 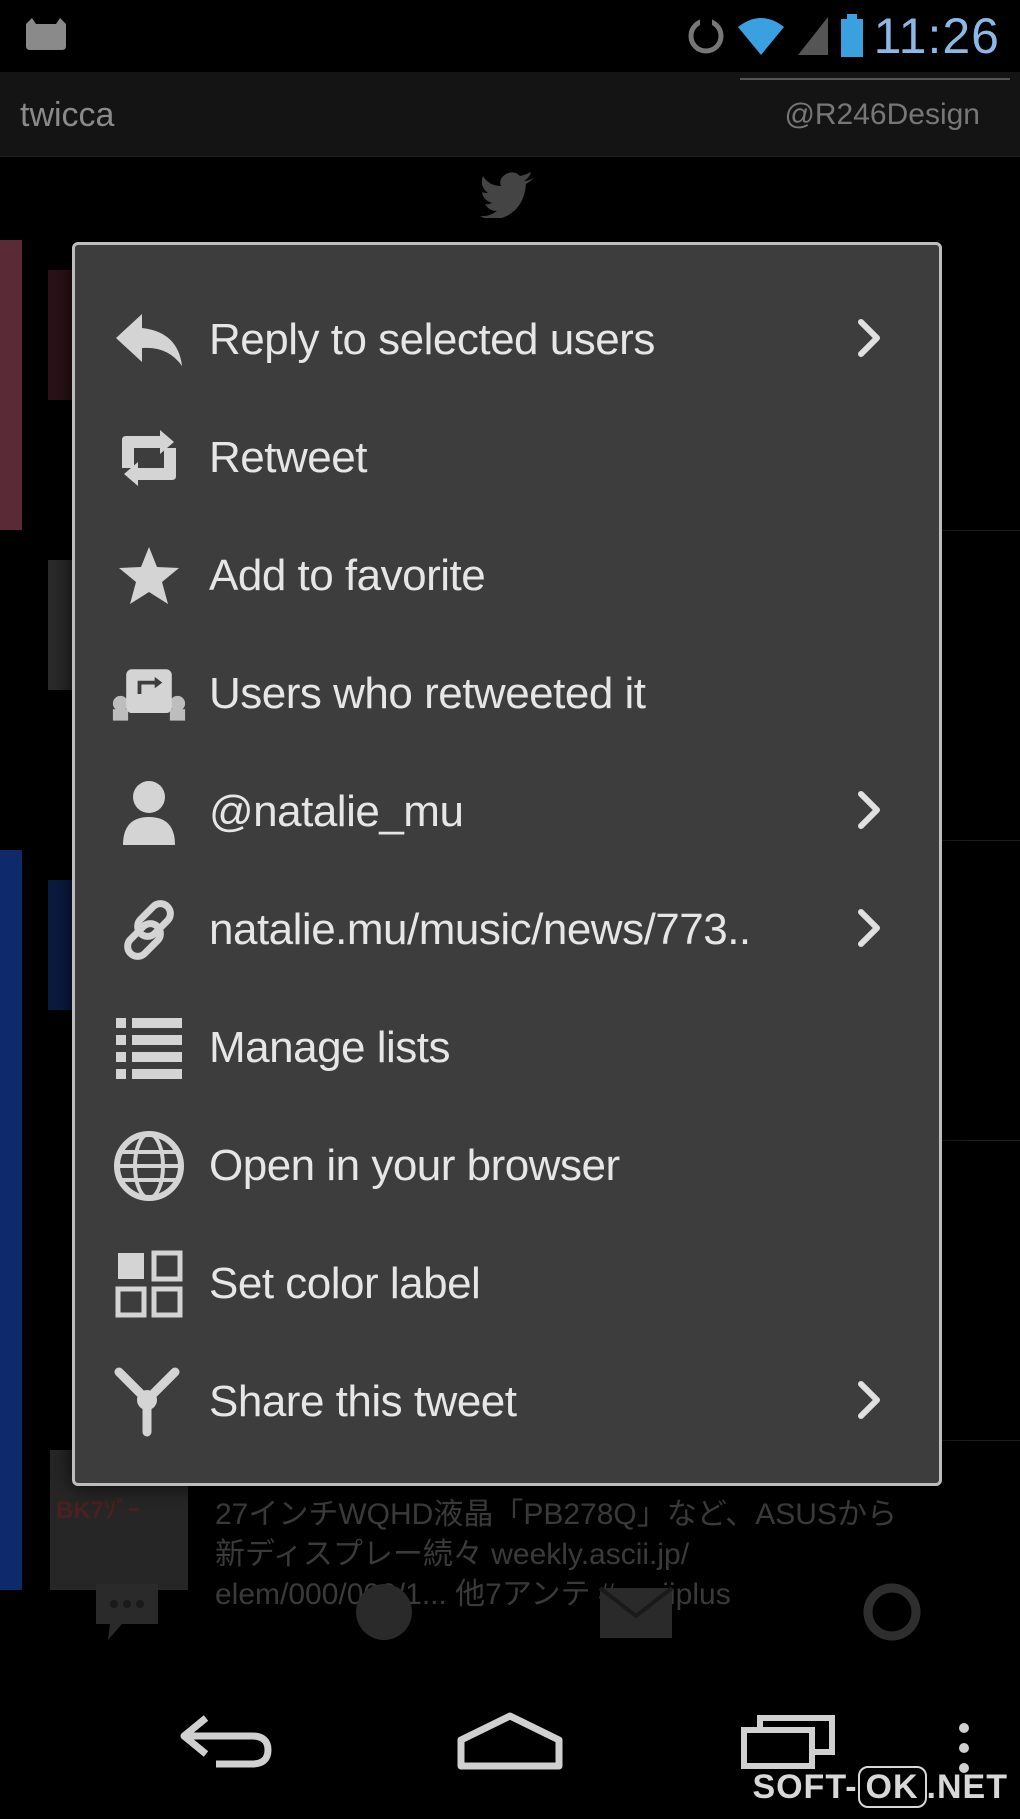 I want to click on watermark-text: .NET, so click(x=967, y=1787).